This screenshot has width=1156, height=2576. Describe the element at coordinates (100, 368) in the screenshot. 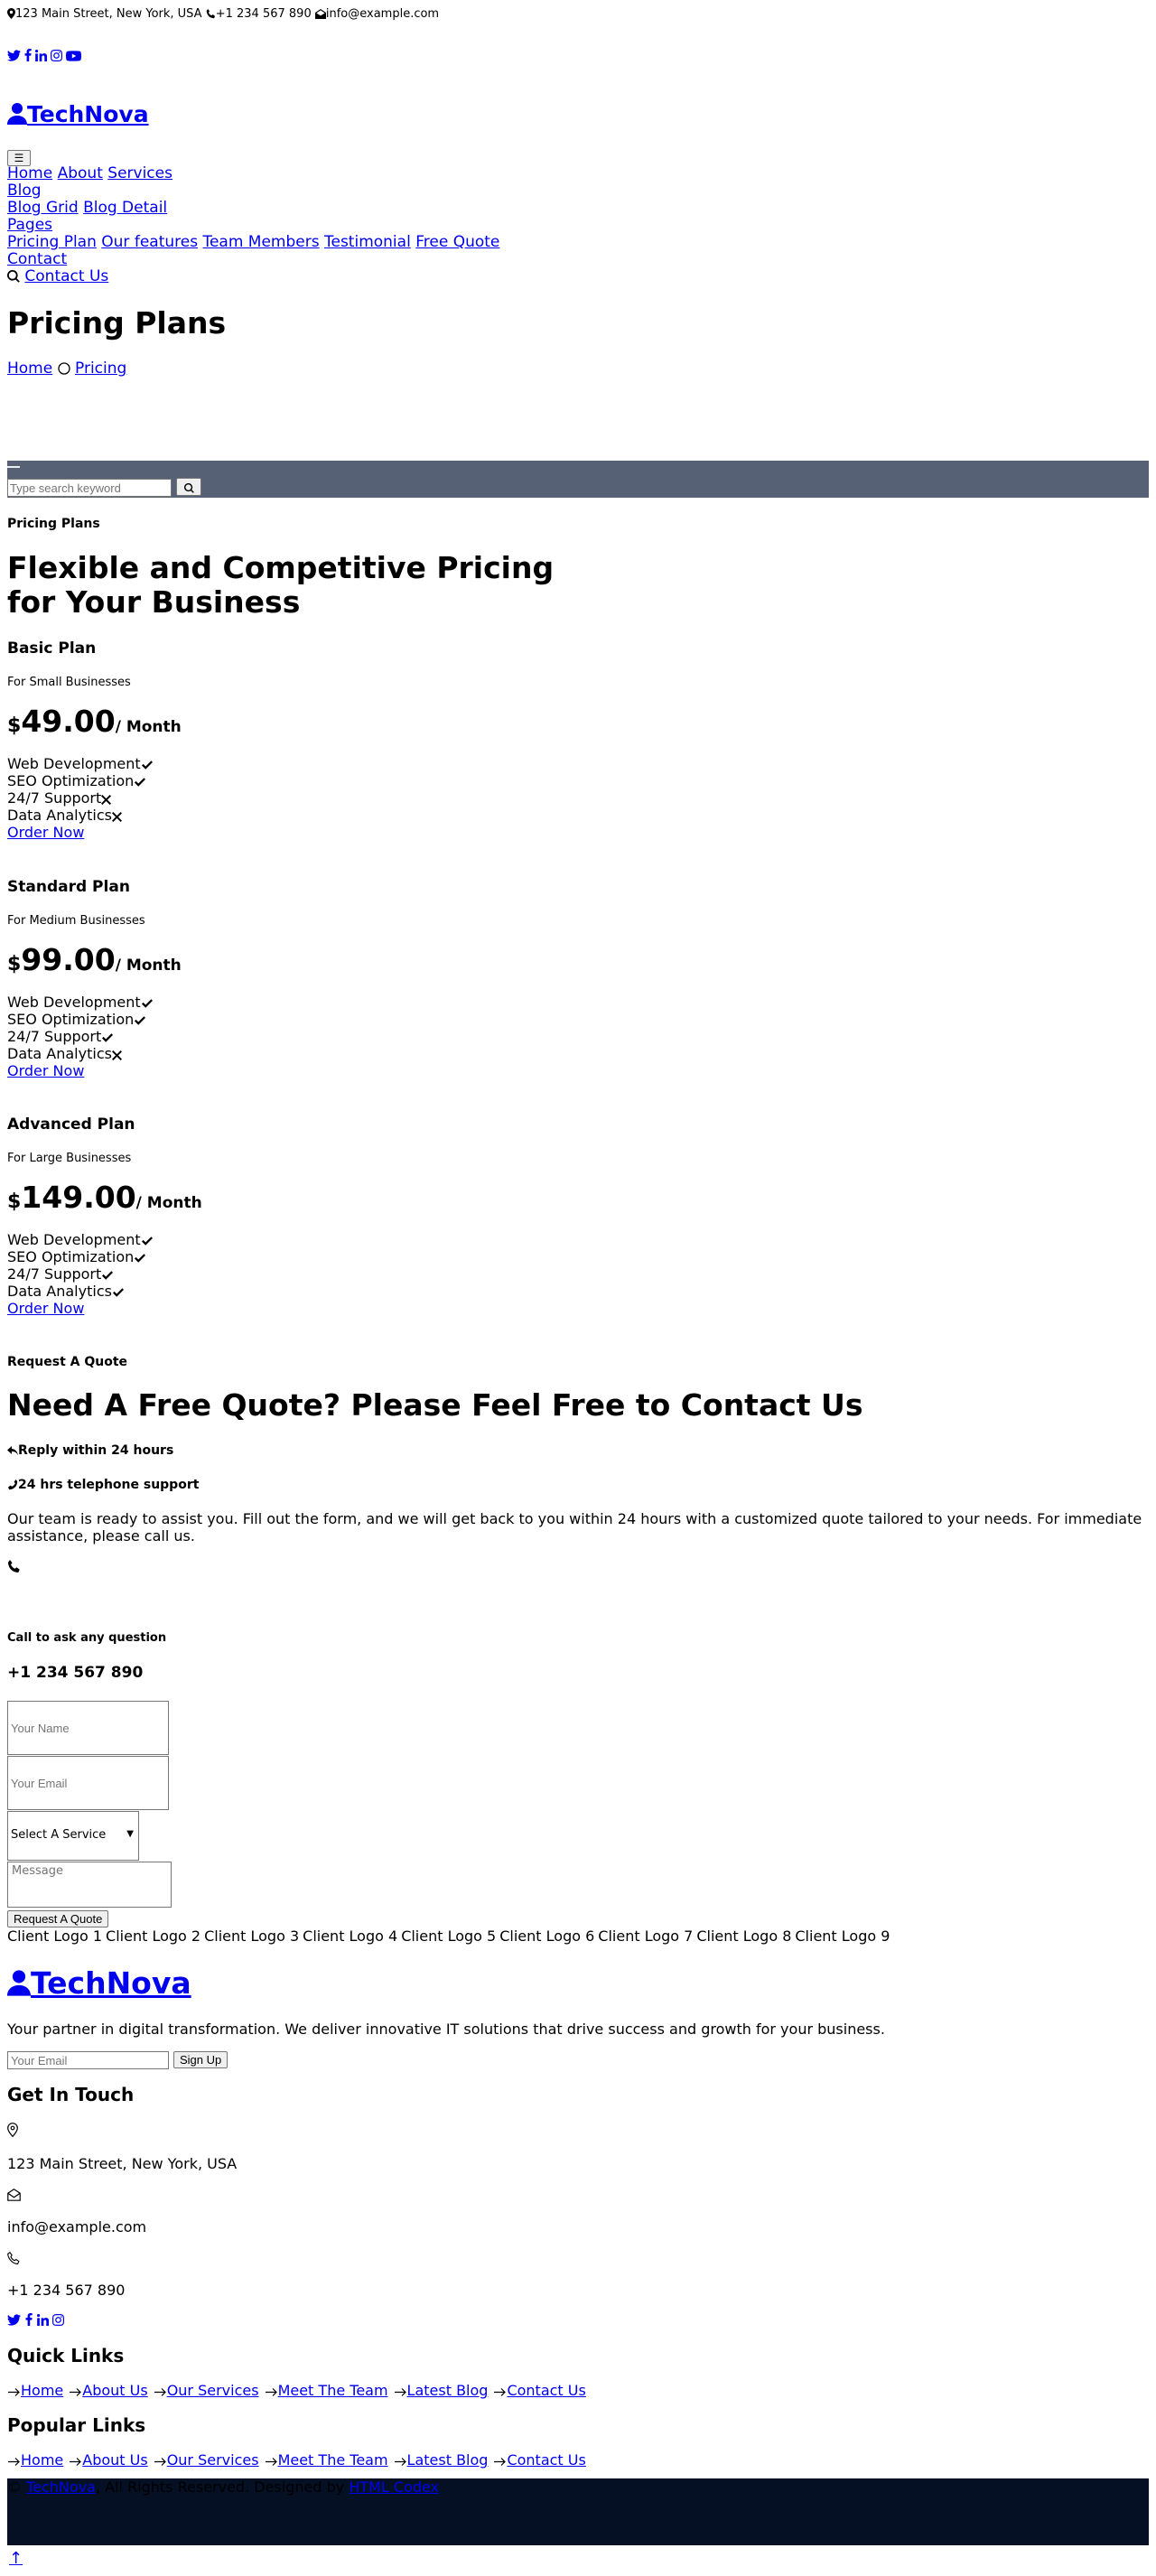

I see `breadcrumb-current: Pricing` at that location.